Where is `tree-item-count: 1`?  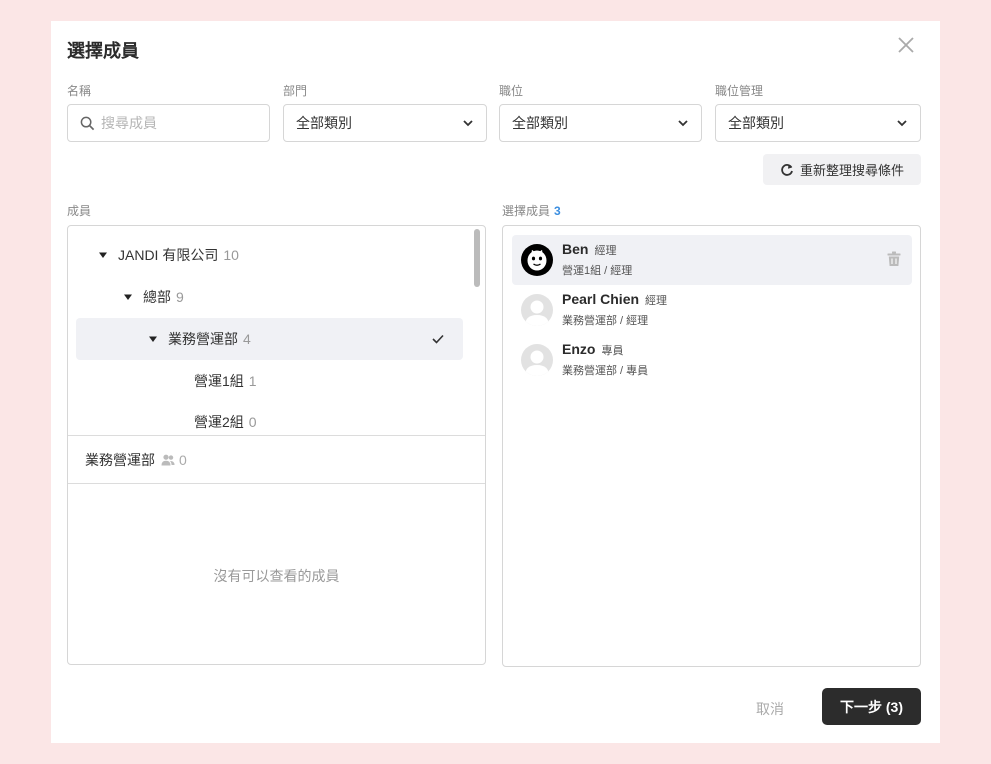 tree-item-count: 1 is located at coordinates (252, 381).